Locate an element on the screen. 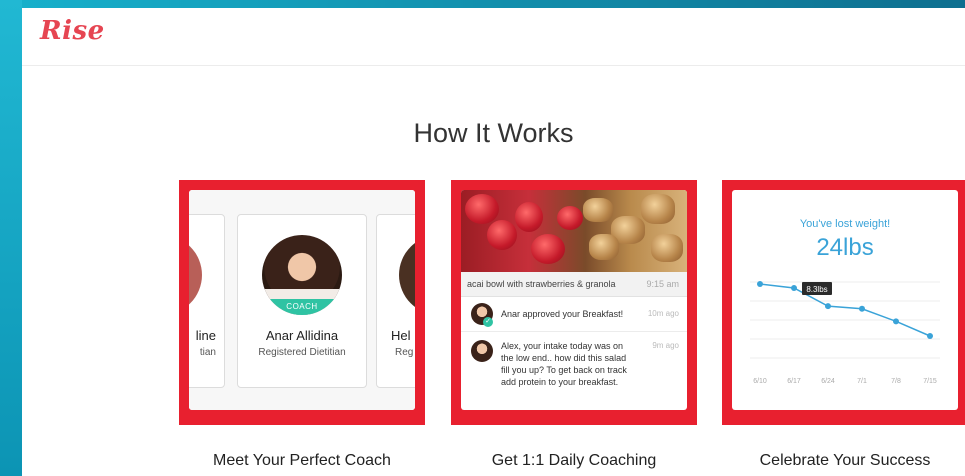  coach-role-partial: Reg is located at coordinates (404, 352).